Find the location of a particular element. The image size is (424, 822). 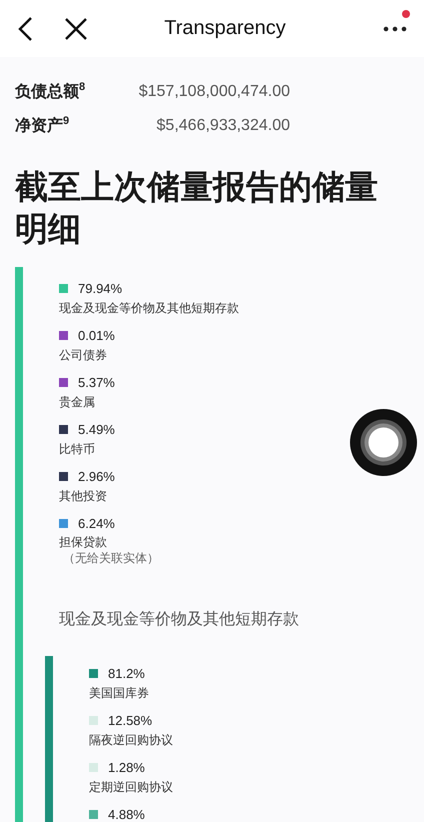

percent-value: 4.88% is located at coordinates (126, 814).